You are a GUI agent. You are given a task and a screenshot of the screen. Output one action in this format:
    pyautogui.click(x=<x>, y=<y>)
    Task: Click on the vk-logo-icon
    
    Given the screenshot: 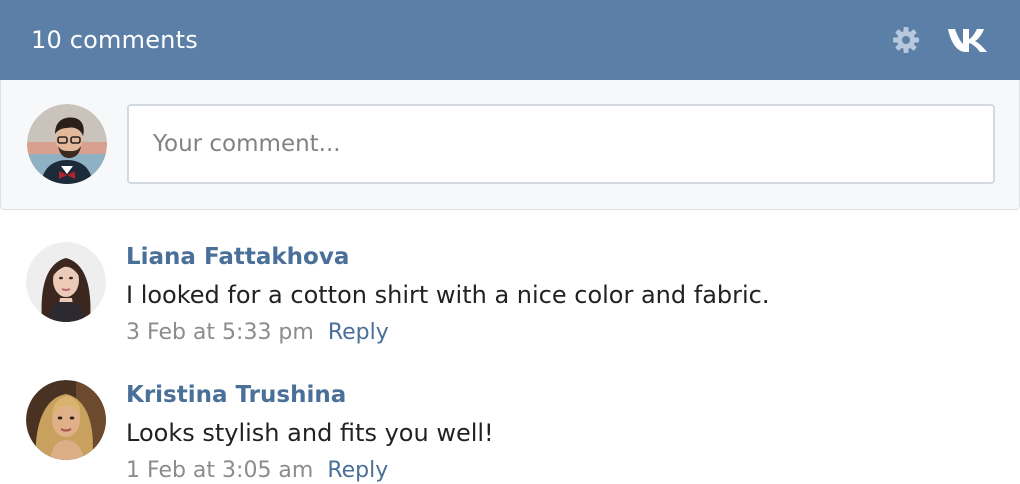 What is the action you would take?
    pyautogui.click(x=968, y=40)
    